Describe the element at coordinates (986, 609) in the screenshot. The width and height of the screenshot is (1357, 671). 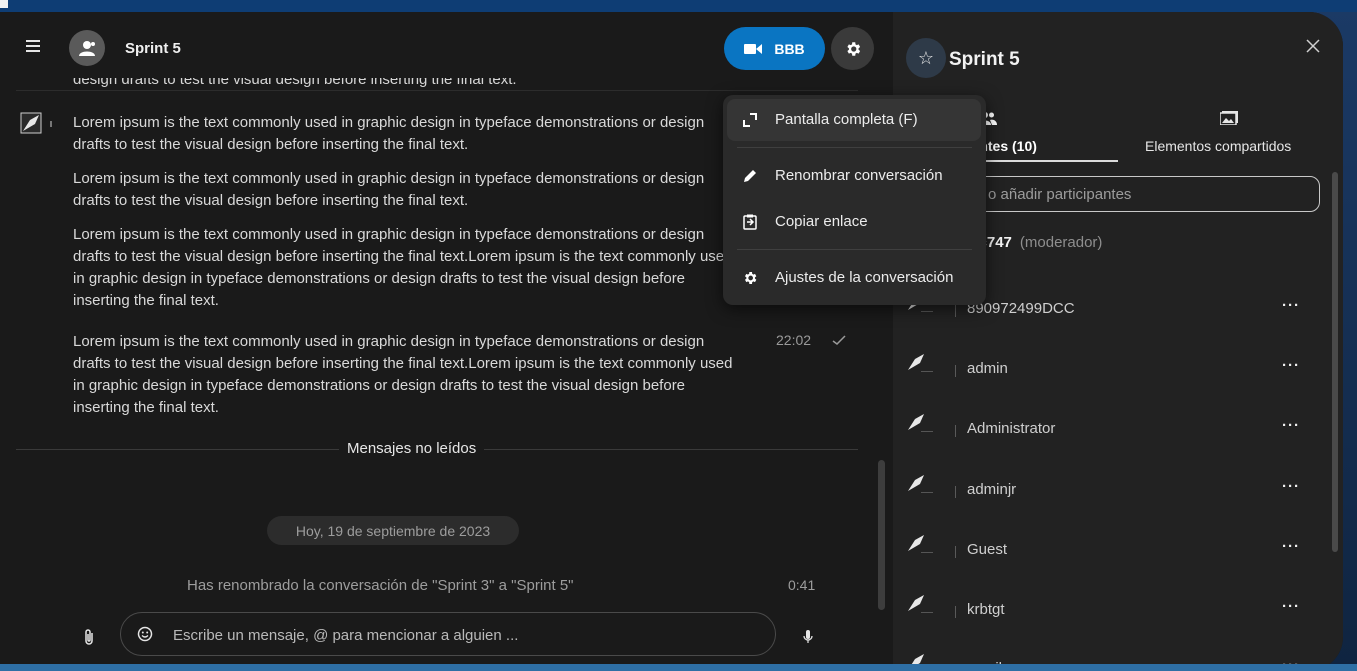
I see `participant-name: krbtgt` at that location.